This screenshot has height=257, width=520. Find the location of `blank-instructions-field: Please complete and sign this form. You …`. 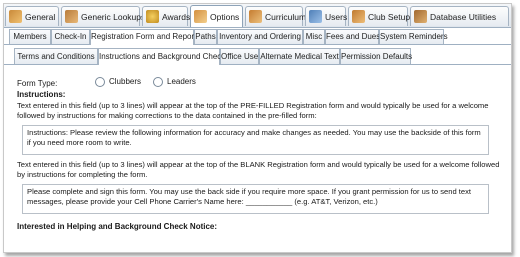

blank-instructions-field: Please complete and sign this form. You … is located at coordinates (255, 199).